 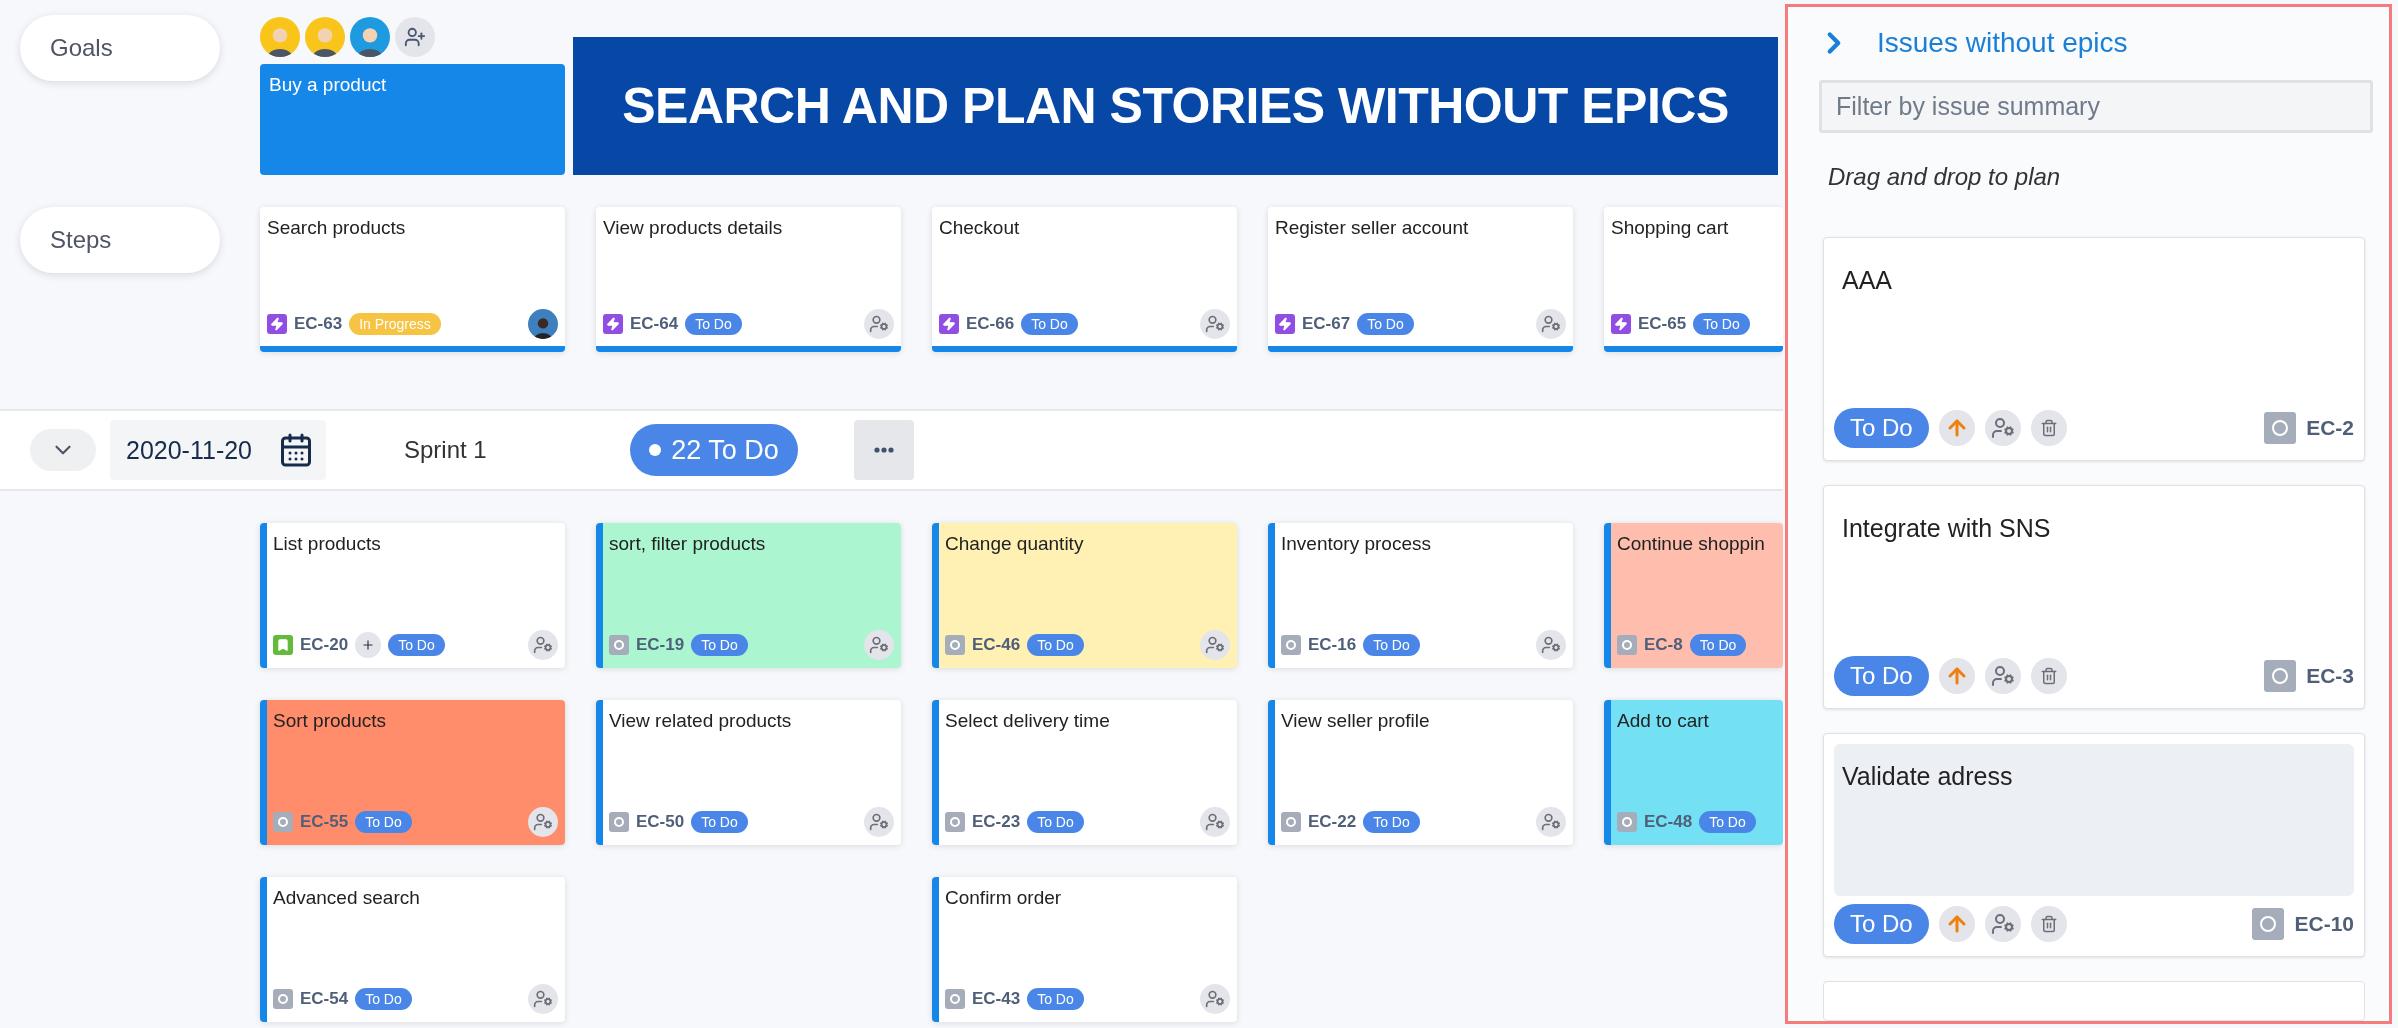 What do you see at coordinates (748, 595) in the screenshot?
I see `issue-card: sort, filter products EC-19 To Do` at bounding box center [748, 595].